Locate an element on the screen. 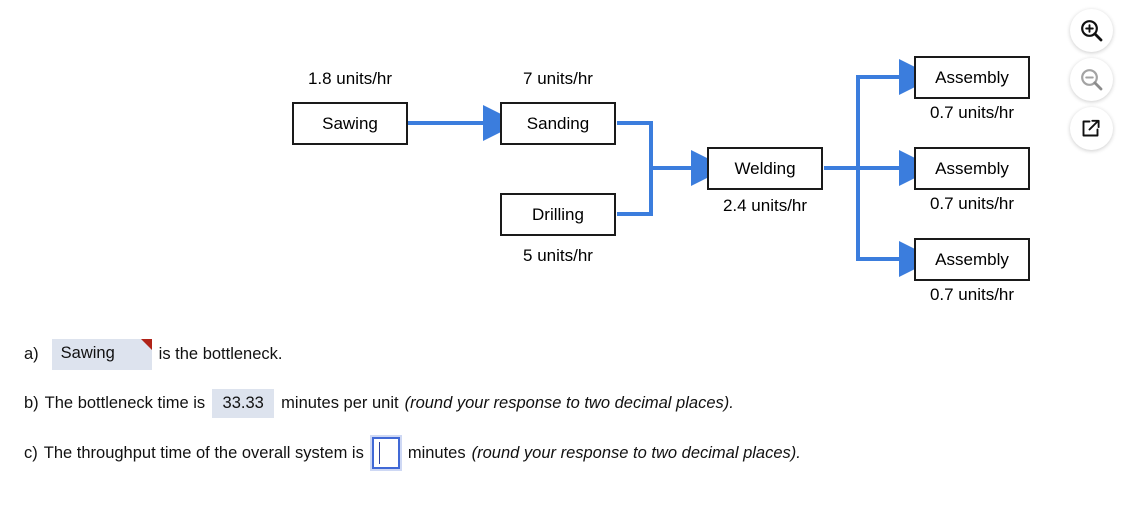  answer-field-b-value: 33.33 is located at coordinates (243, 403).